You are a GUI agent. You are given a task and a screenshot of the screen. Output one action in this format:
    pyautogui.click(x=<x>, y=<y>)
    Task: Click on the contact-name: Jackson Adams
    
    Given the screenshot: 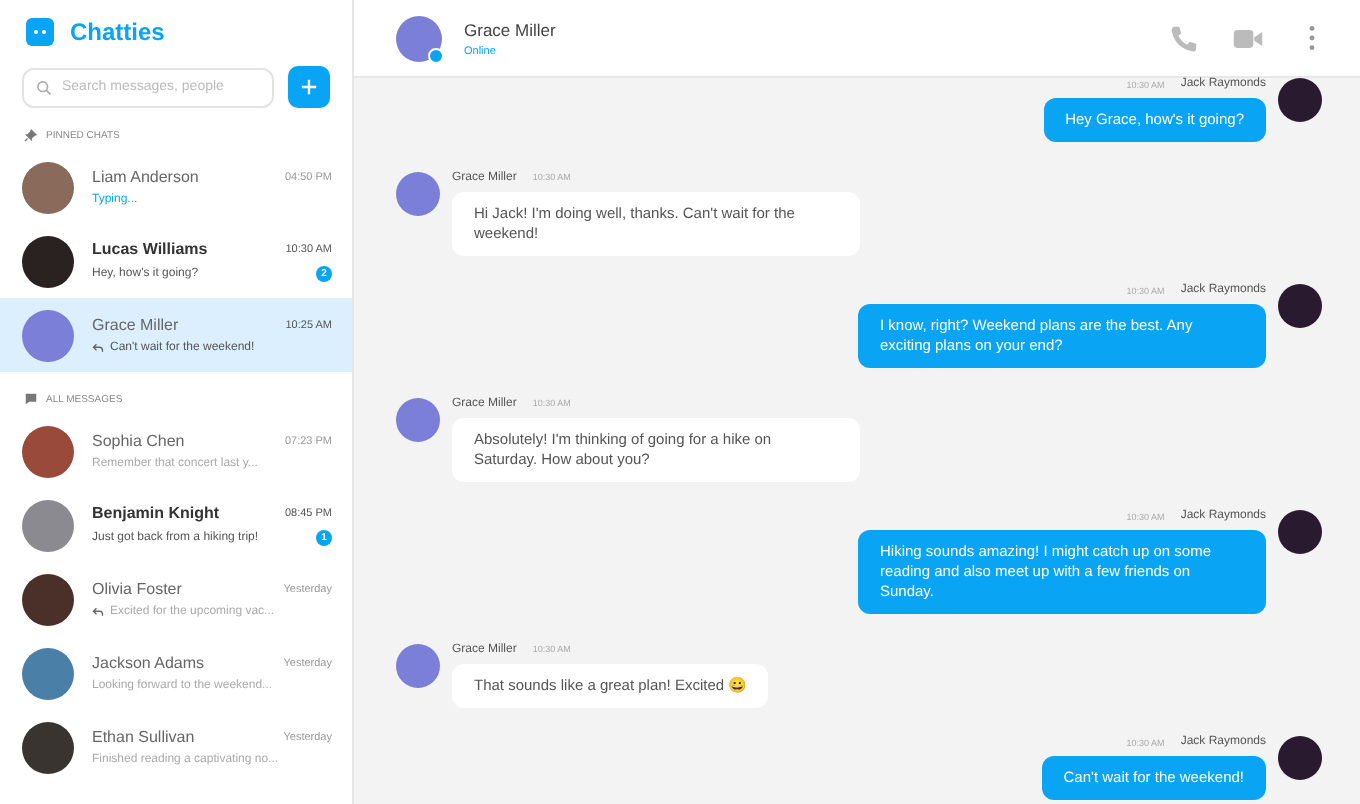 What is the action you would take?
    pyautogui.click(x=149, y=663)
    